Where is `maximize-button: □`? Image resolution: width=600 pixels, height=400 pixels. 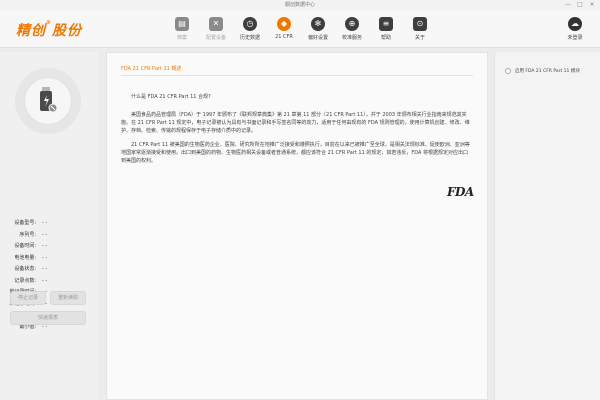
maximize-button: □ is located at coordinates (580, 5).